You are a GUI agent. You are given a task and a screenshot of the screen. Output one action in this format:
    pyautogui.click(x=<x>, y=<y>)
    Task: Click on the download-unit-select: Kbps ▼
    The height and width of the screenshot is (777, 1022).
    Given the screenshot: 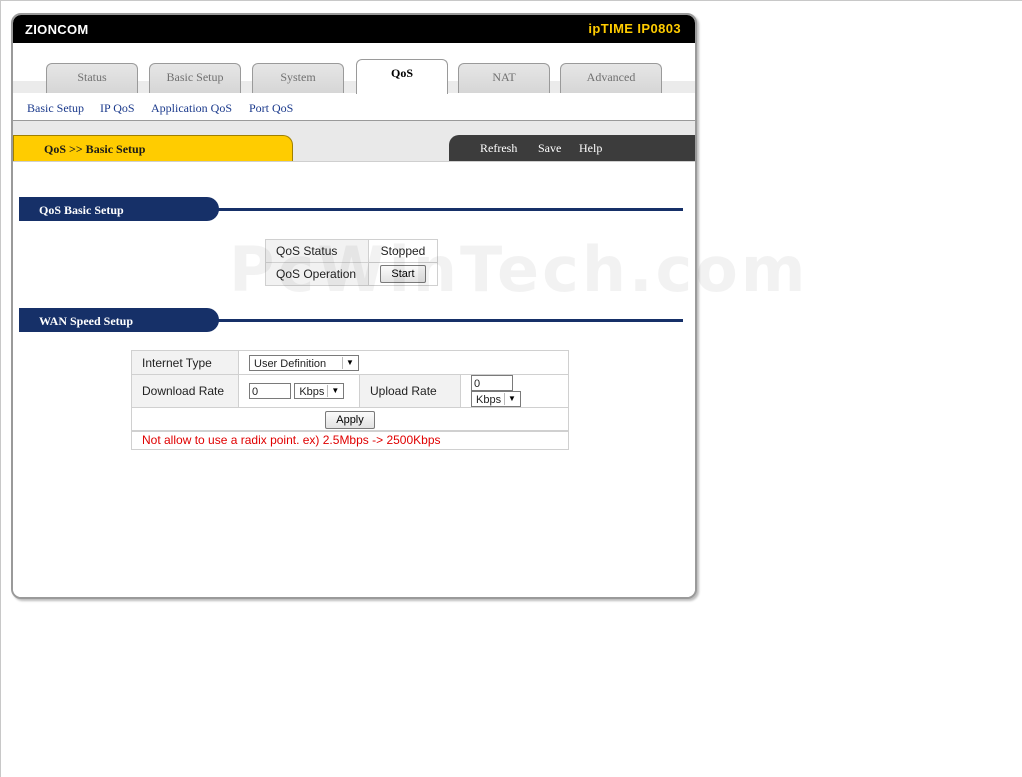 What is the action you would take?
    pyautogui.click(x=319, y=391)
    